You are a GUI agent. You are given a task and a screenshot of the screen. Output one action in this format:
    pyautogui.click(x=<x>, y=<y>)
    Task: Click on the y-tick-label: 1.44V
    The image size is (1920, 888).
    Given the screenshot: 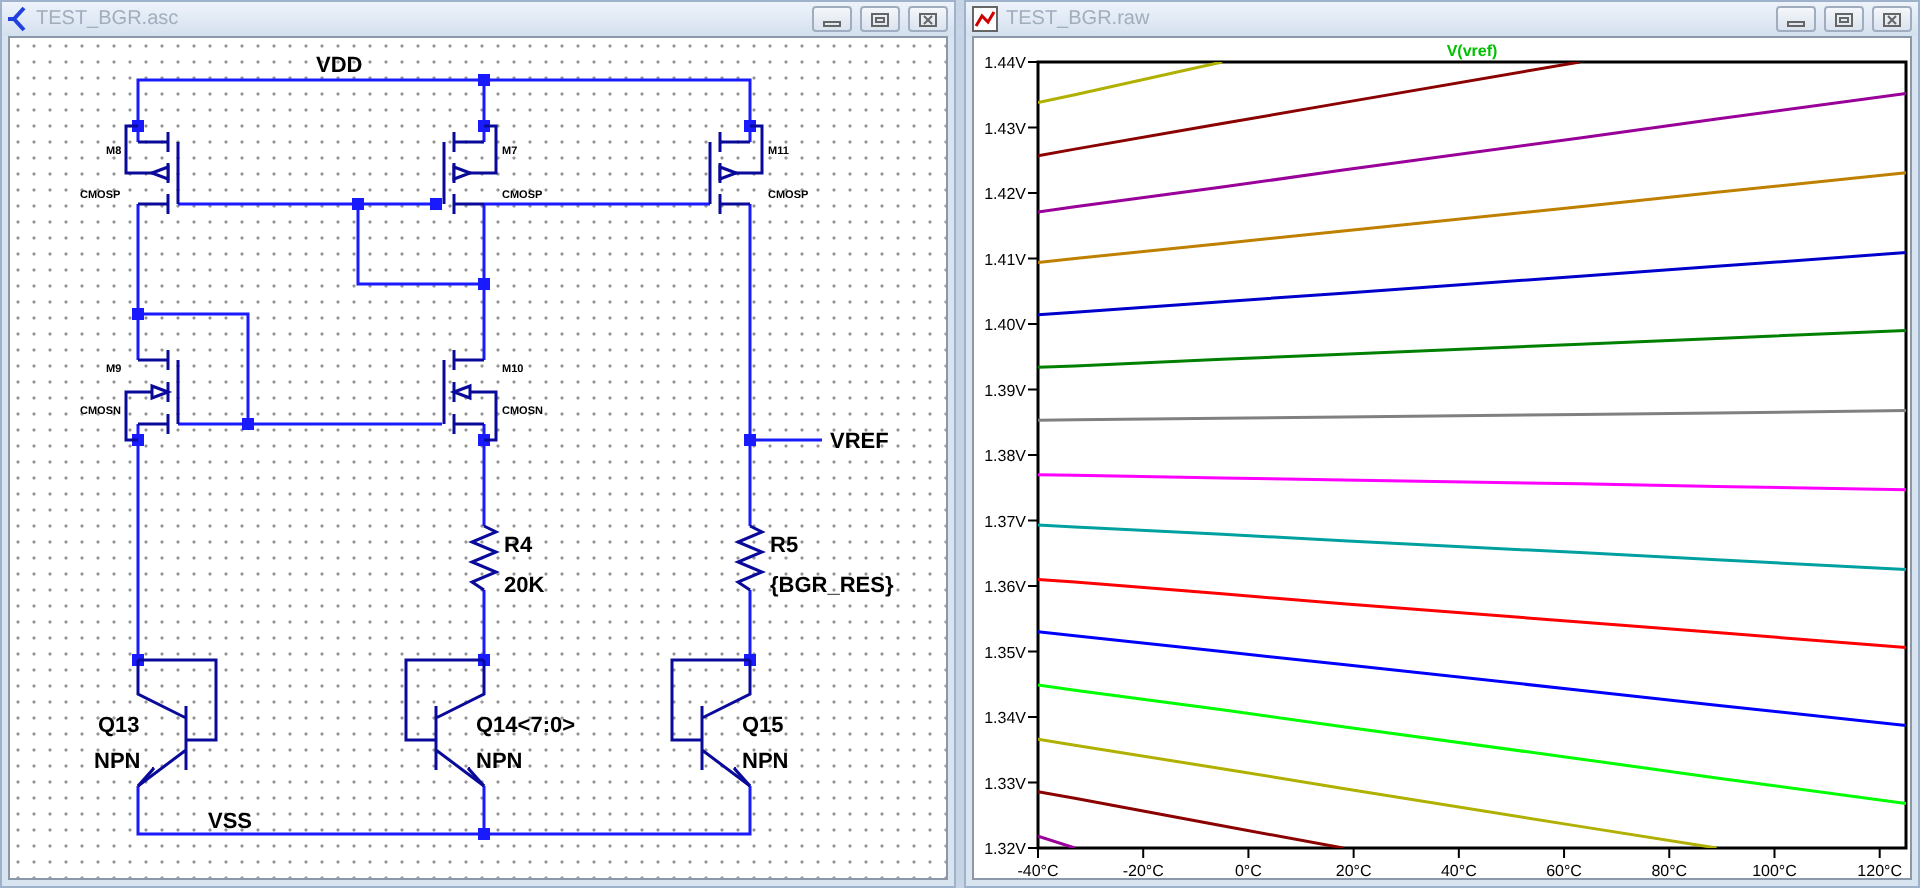 What is the action you would take?
    pyautogui.click(x=1005, y=63)
    